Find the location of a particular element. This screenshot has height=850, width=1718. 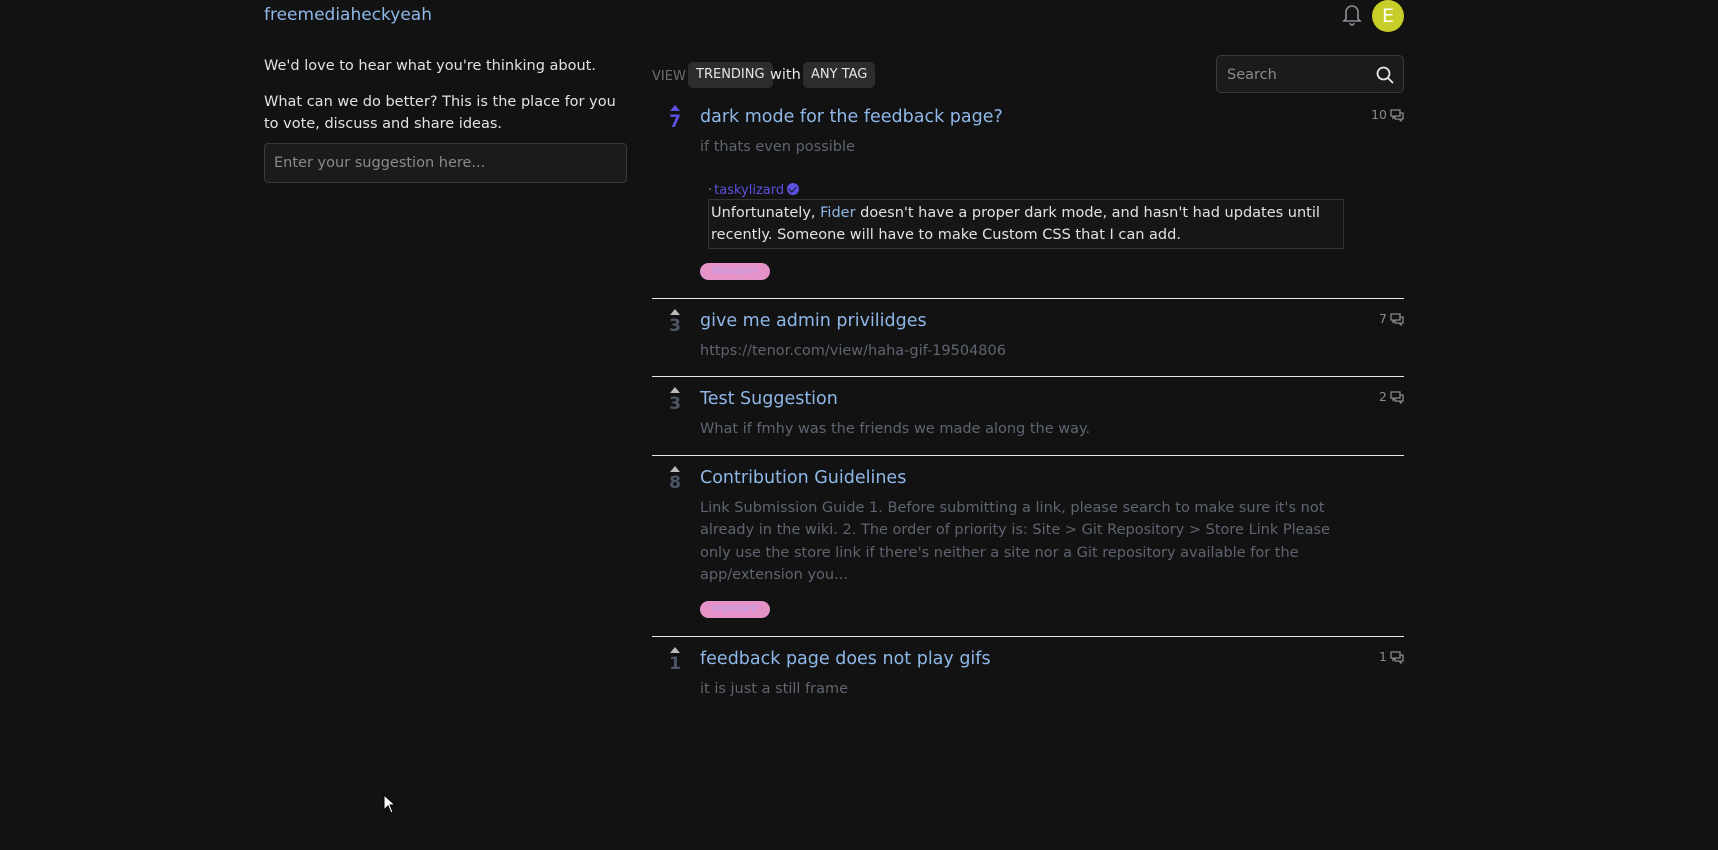

response-author: · taskylizard is located at coordinates (1026, 190).